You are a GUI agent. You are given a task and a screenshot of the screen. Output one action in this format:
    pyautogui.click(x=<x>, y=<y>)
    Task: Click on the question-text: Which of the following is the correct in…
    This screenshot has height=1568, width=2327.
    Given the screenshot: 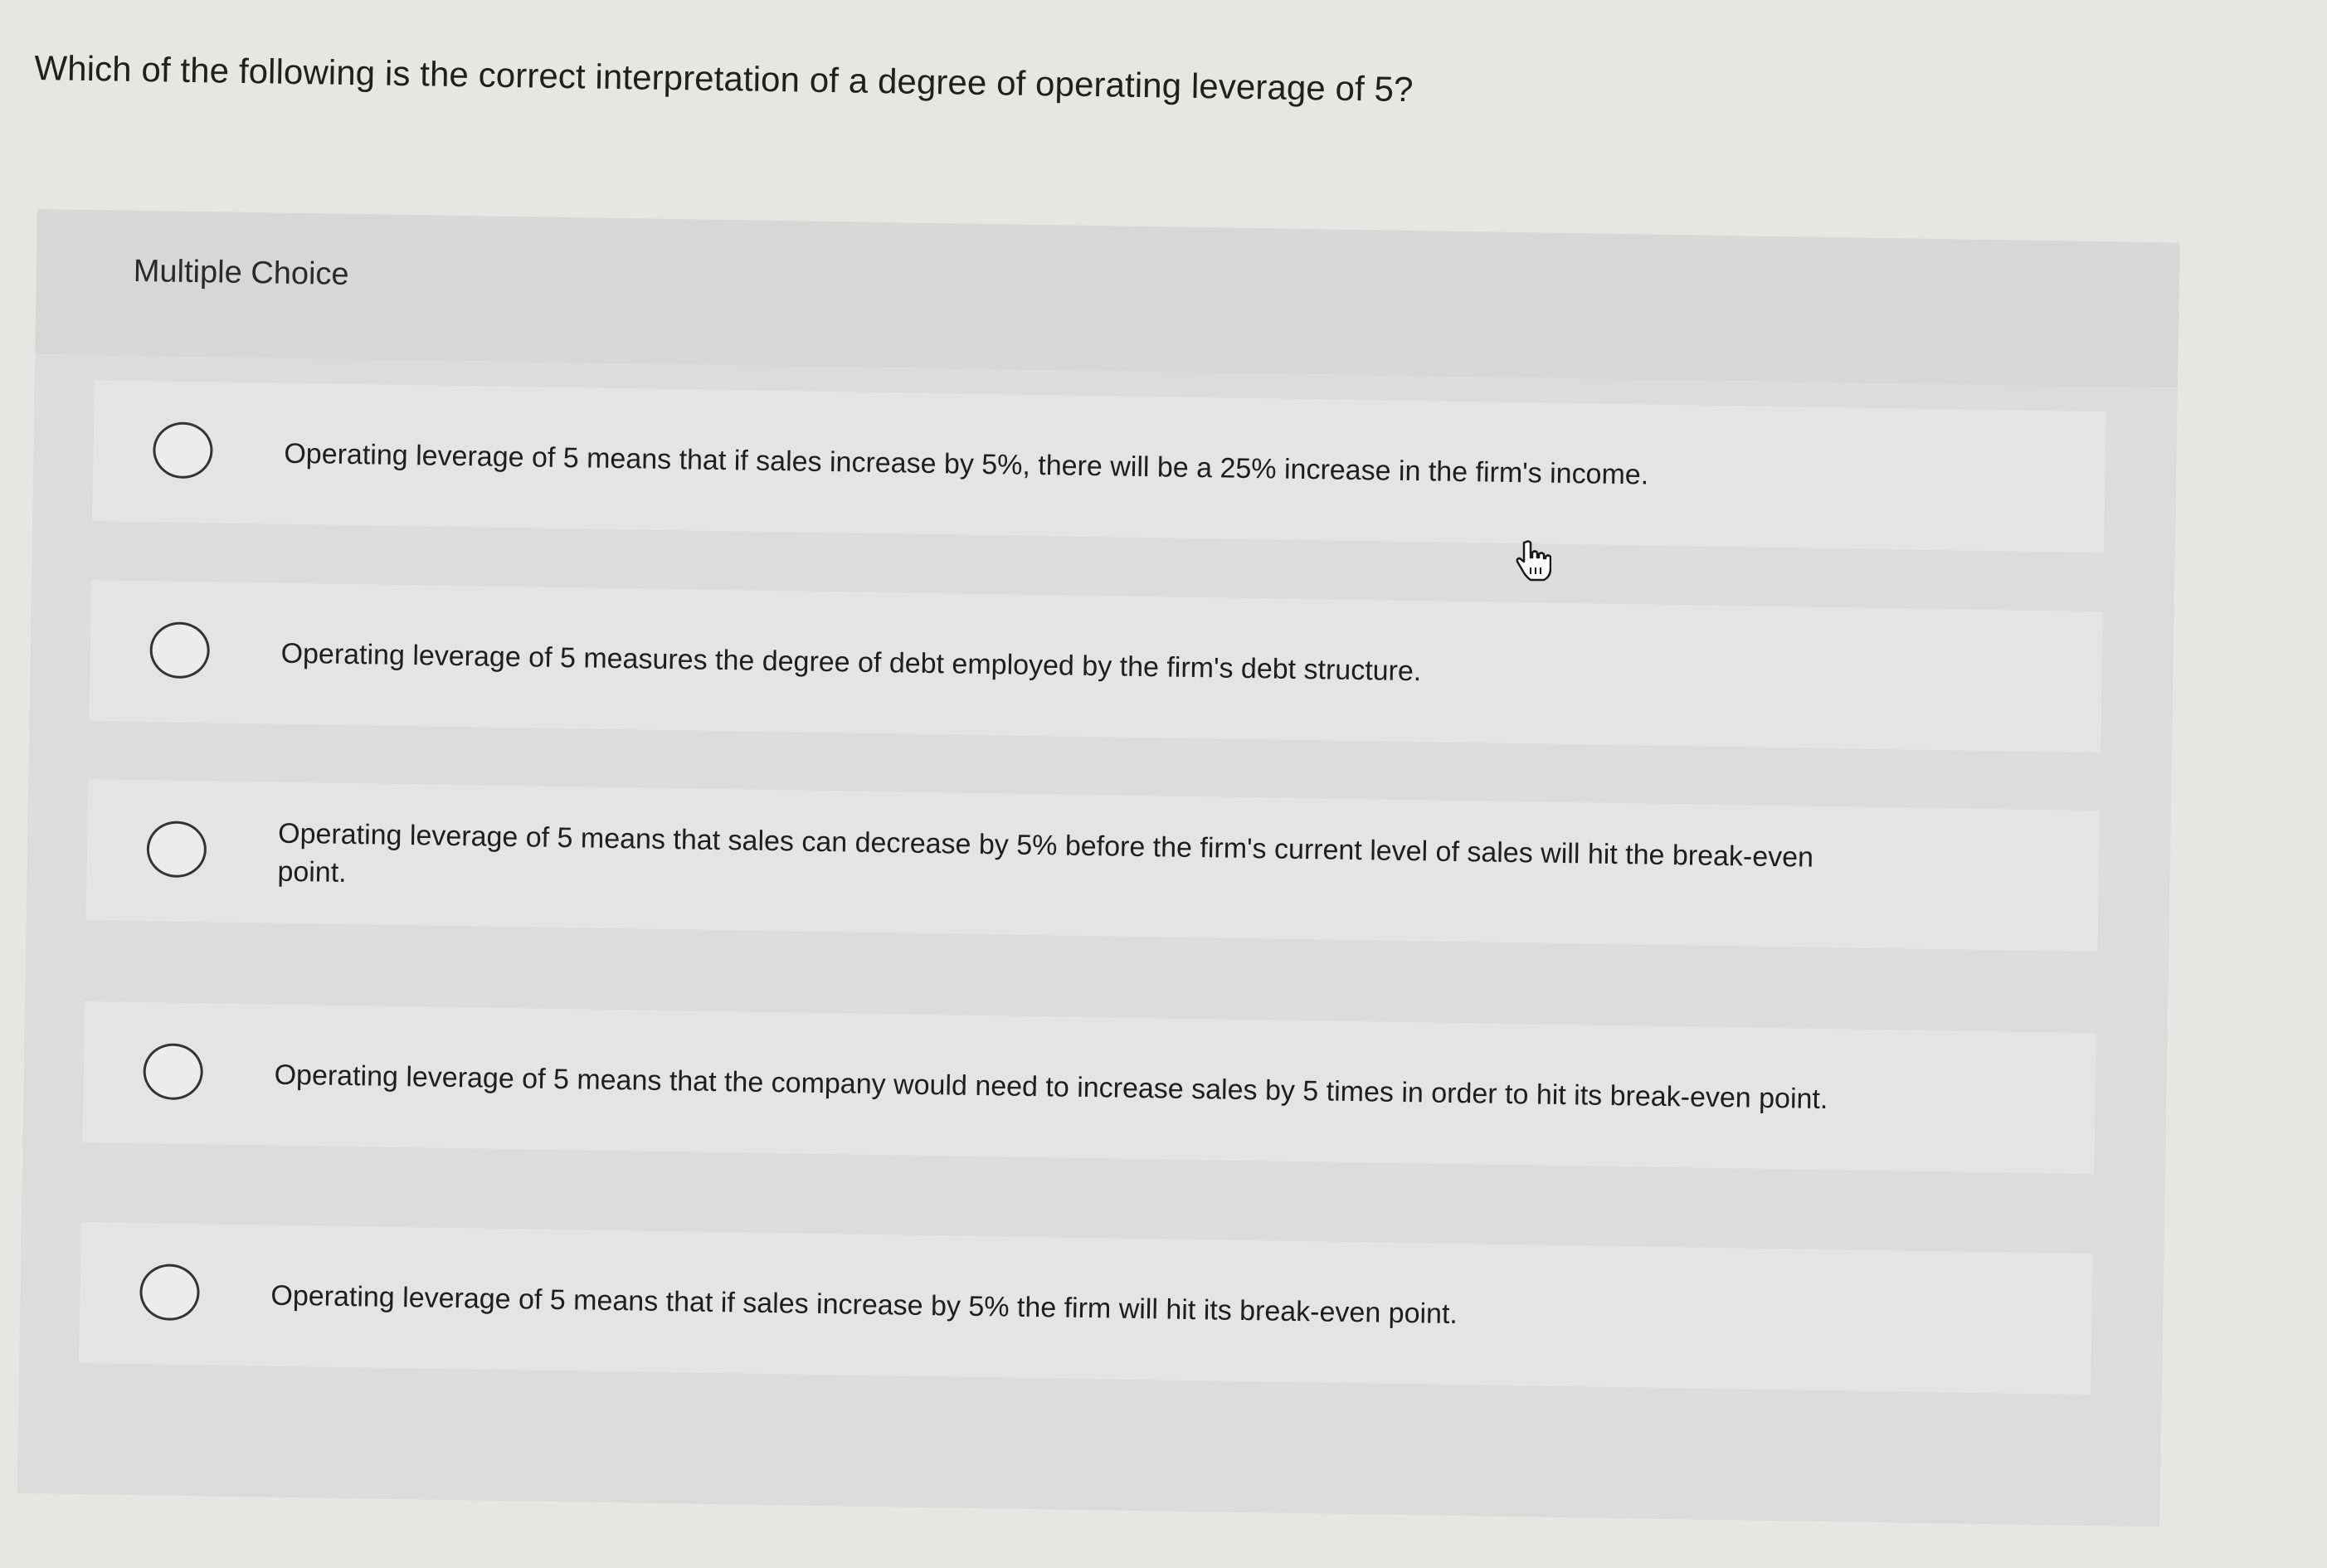 What is the action you would take?
    pyautogui.click(x=724, y=78)
    